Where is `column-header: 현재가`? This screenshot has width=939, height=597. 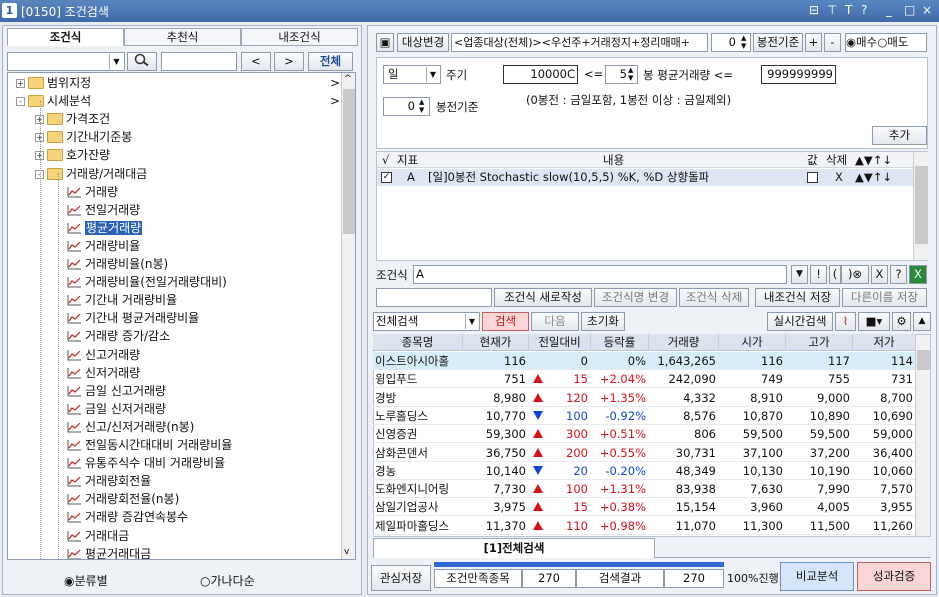
column-header: 현재가 is located at coordinates (496, 342).